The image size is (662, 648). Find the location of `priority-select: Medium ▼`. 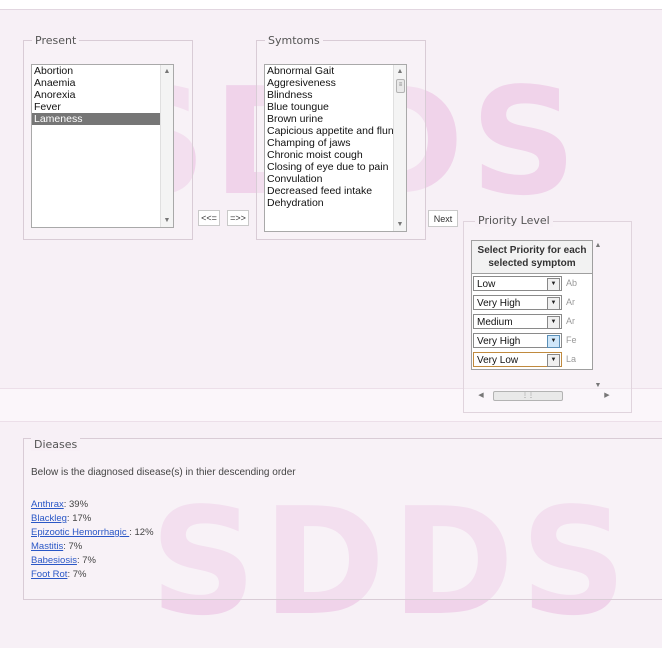

priority-select: Medium ▼ is located at coordinates (517, 321).